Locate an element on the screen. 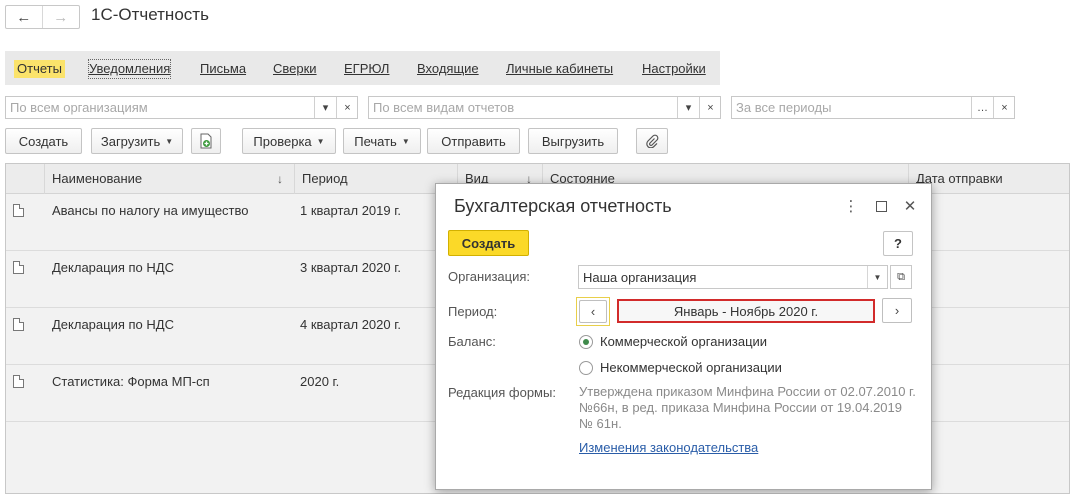 Image resolution: width=1070 pixels, height=494 pixels. report-type-filter-placeholder: По всем видам отчетов is located at coordinates (444, 107).